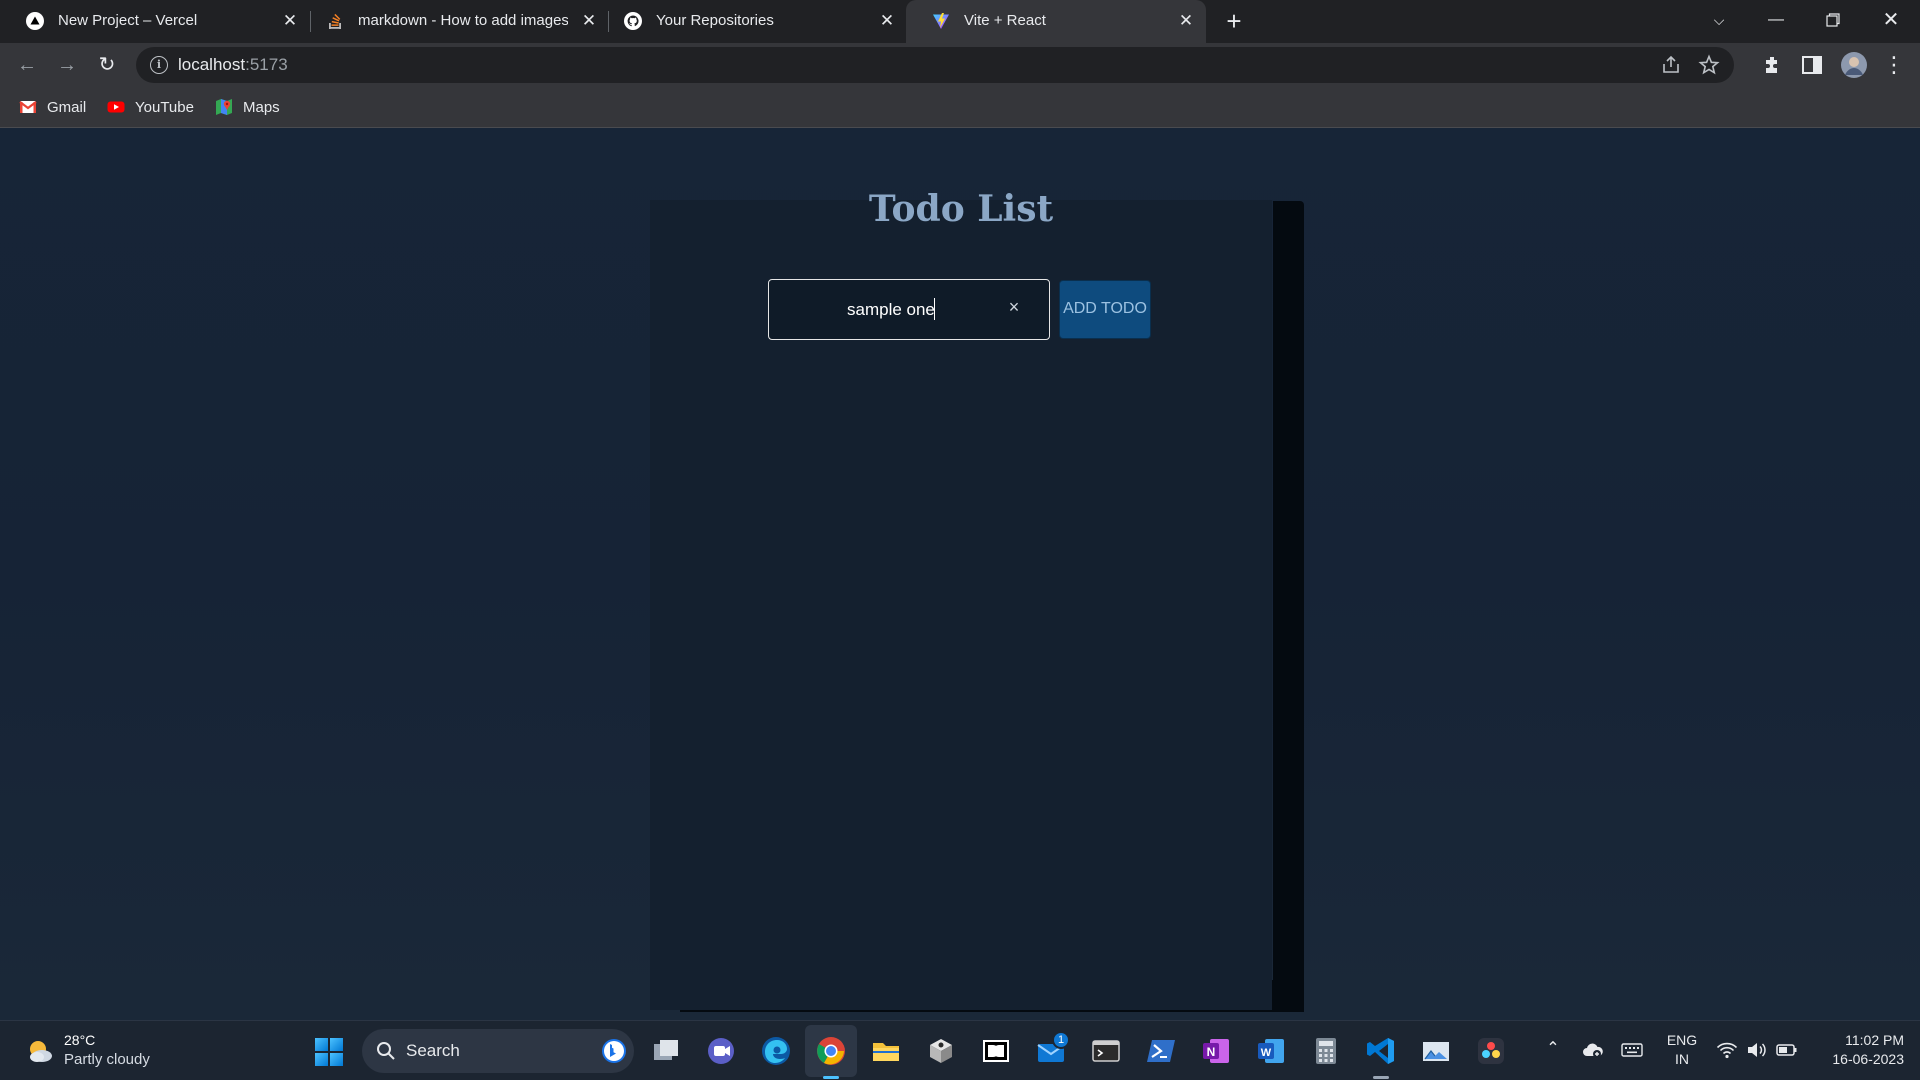  Describe the element at coordinates (614, 1051) in the screenshot. I see `bing-icon` at that location.